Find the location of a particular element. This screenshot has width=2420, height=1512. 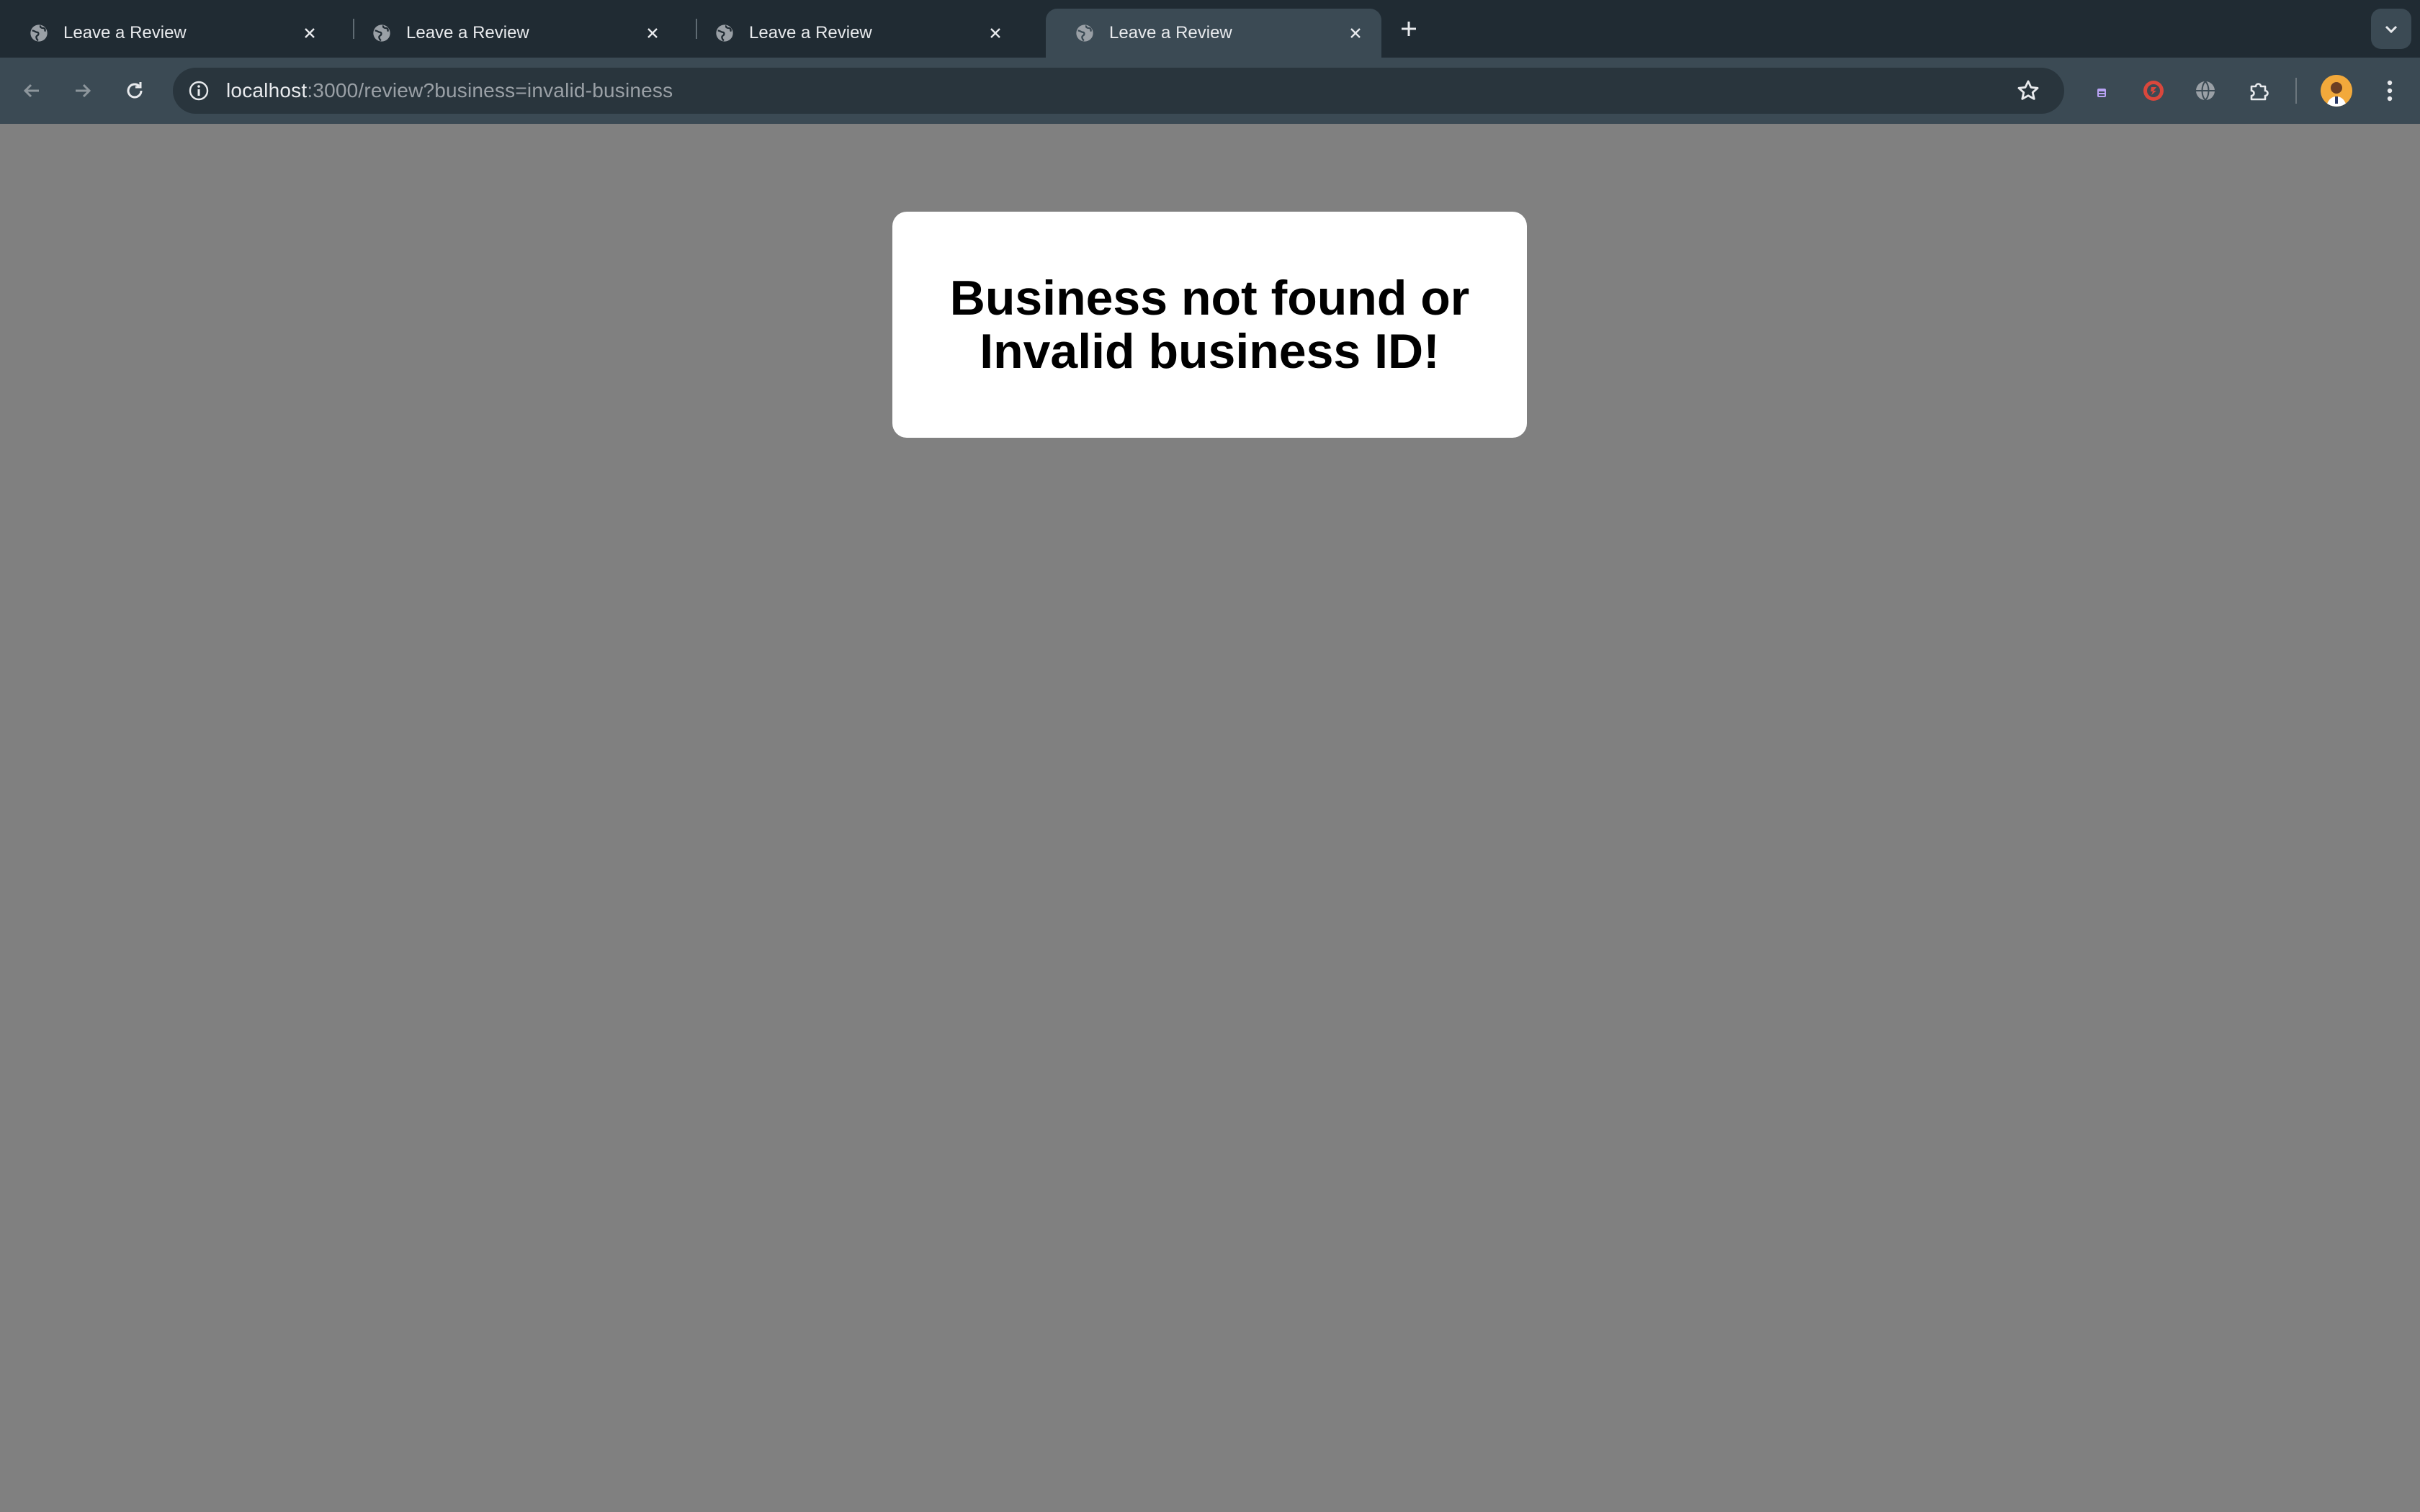

site-info-icon is located at coordinates (199, 91).